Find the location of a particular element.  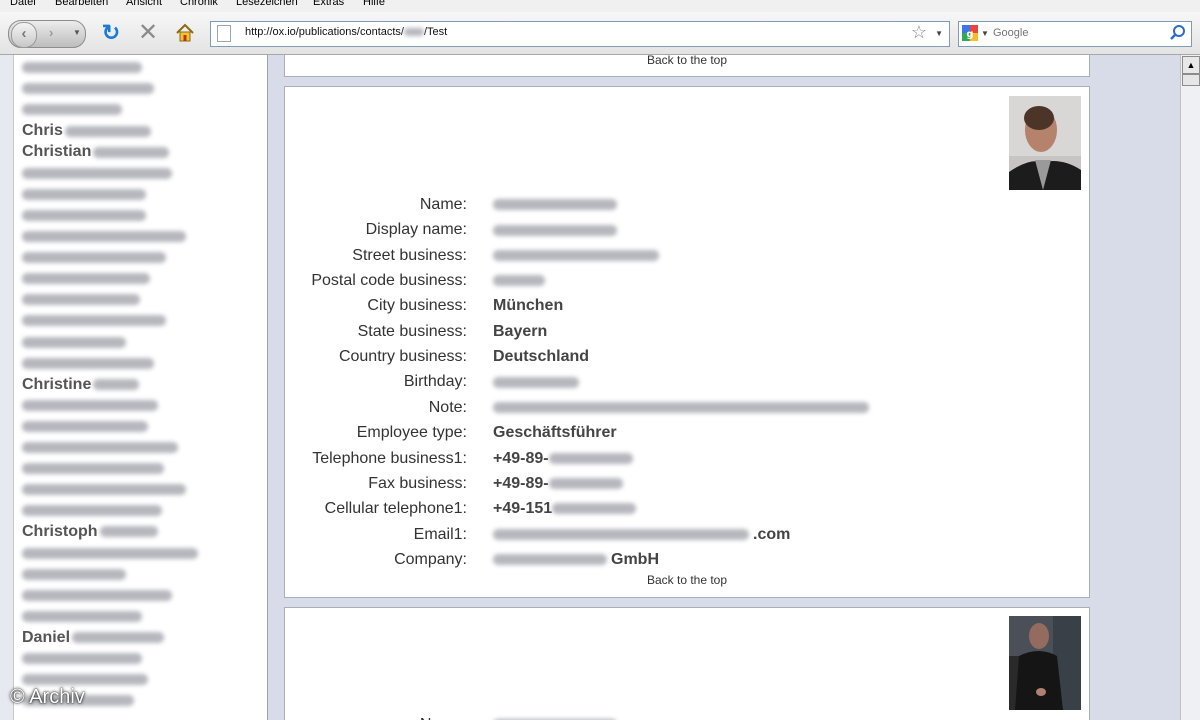

contact-field-row: Telephone business1: +49-89- is located at coordinates (685, 460).